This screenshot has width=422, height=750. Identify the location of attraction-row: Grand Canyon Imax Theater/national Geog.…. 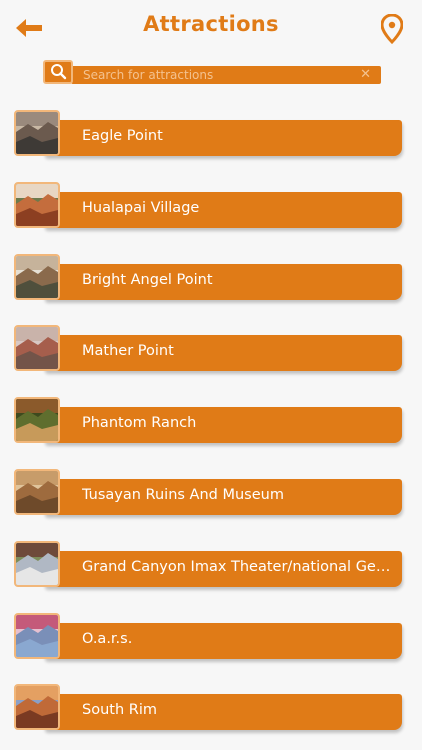
(209, 565).